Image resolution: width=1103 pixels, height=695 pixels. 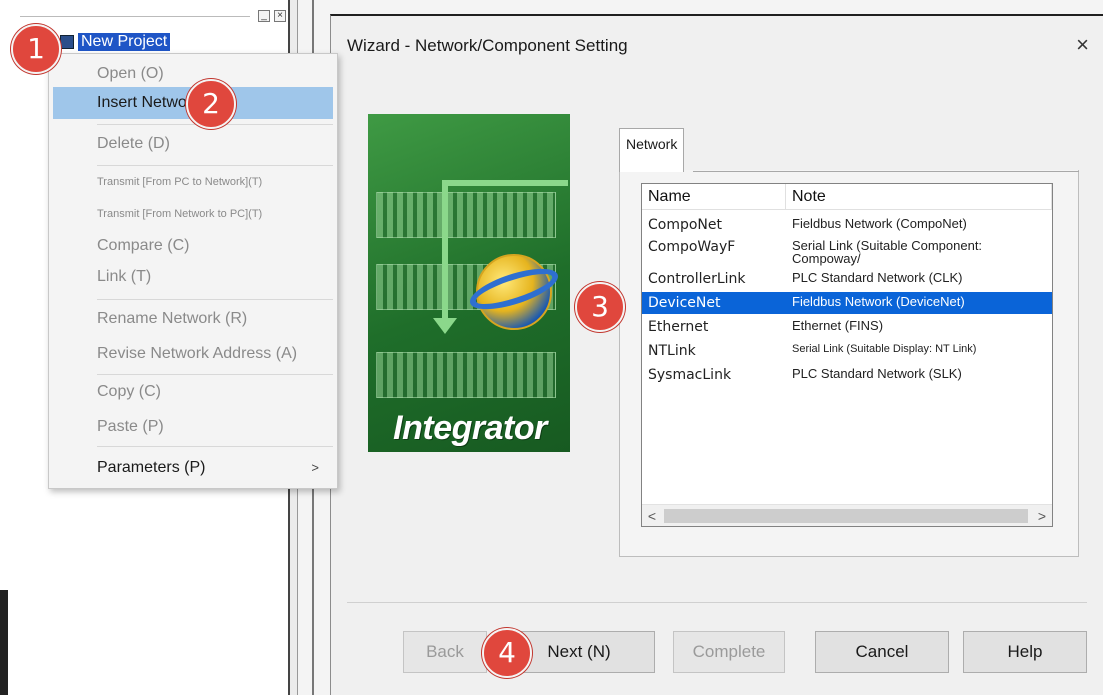 I want to click on menu-item-parameters: Parameters (P) >, so click(x=193, y=468).